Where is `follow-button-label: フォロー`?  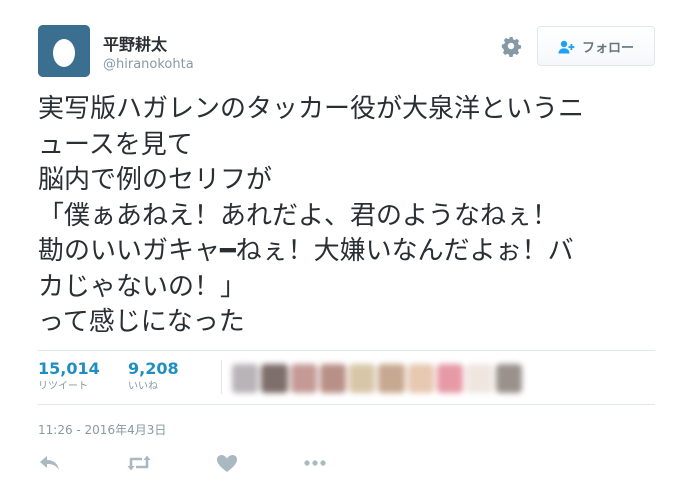
follow-button-label: フォロー is located at coordinates (607, 48).